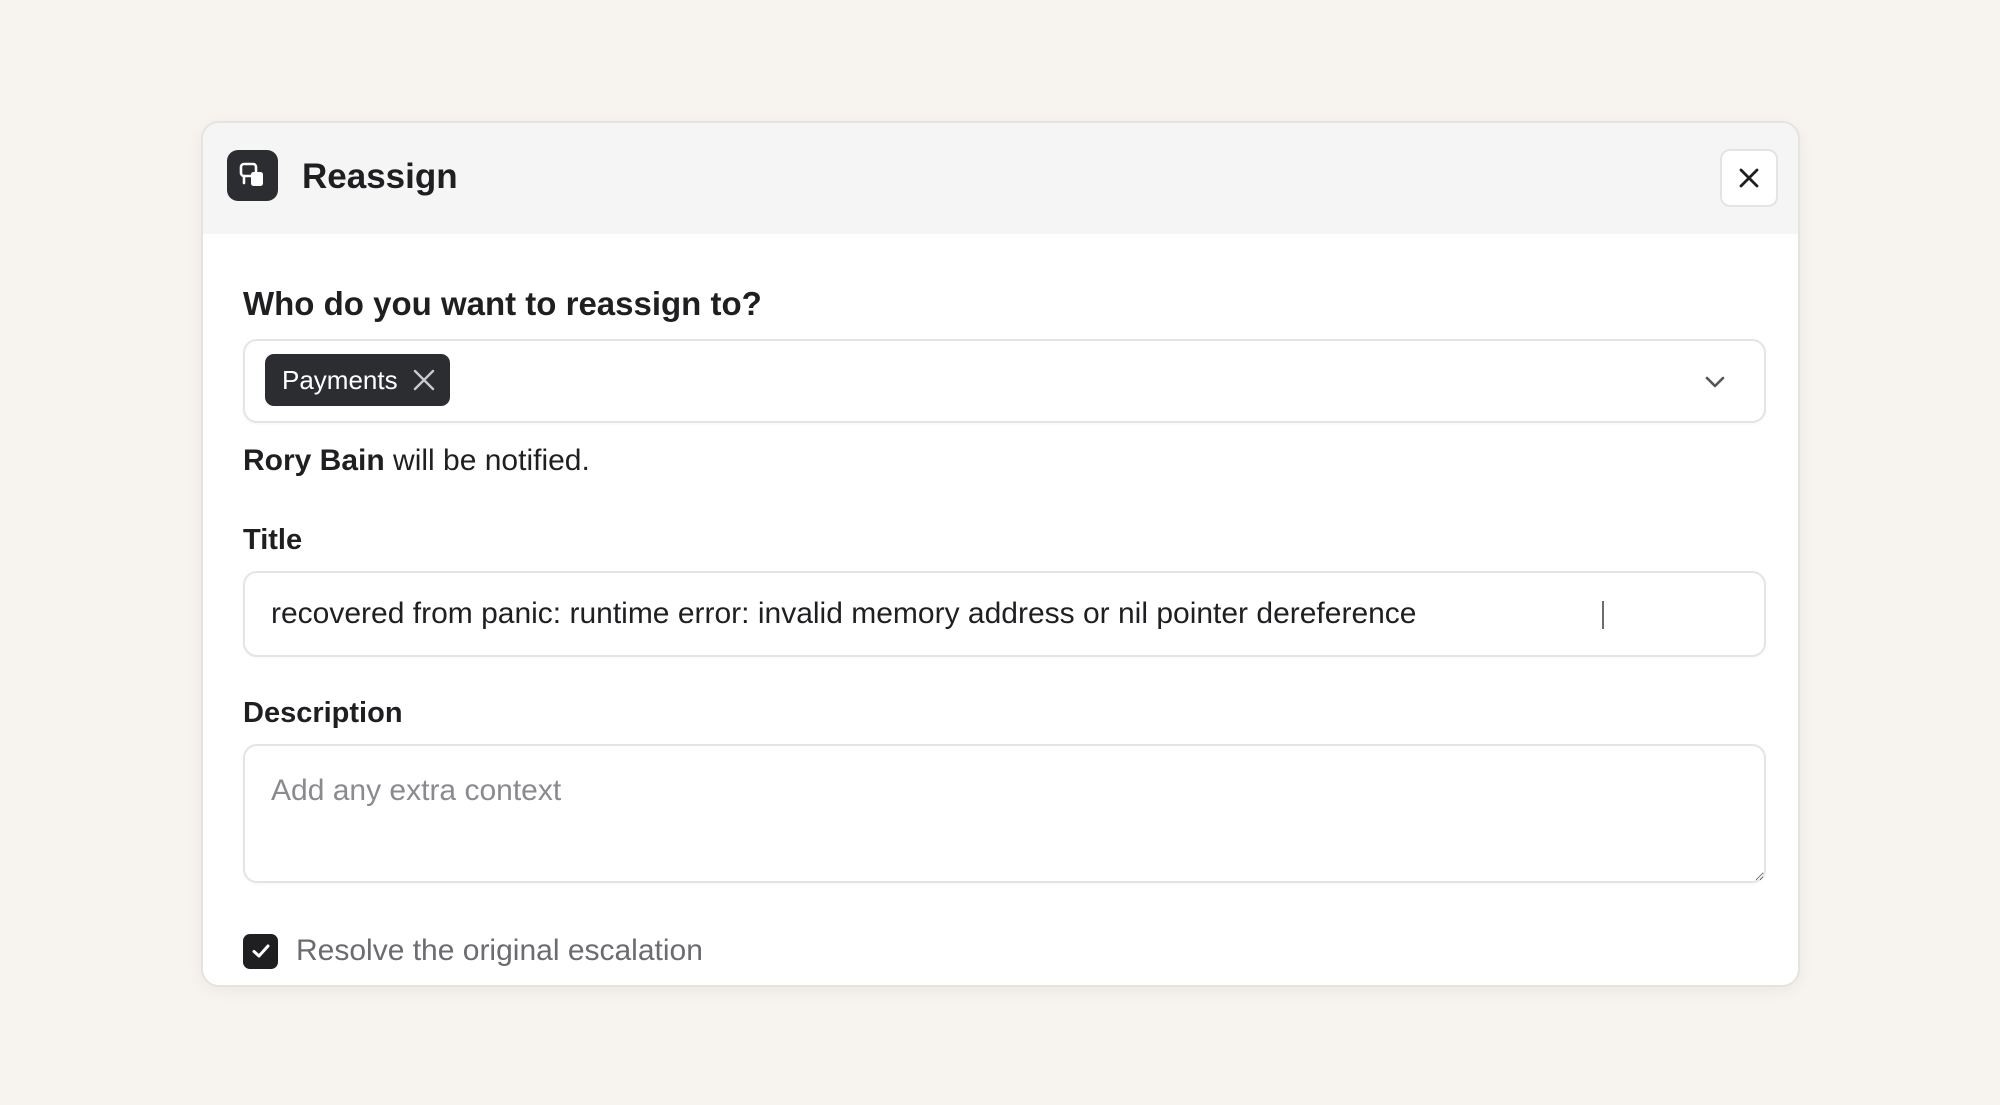 This screenshot has height=1105, width=2000. Describe the element at coordinates (1004, 381) in the screenshot. I see `assignee-select: Payments` at that location.